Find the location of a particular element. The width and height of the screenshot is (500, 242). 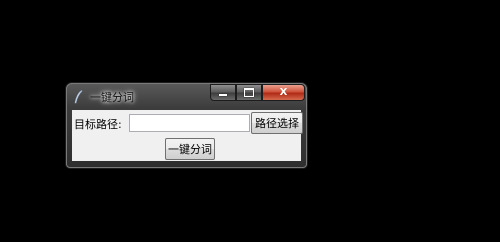

title-bar: 一键分词 X is located at coordinates (186, 96).